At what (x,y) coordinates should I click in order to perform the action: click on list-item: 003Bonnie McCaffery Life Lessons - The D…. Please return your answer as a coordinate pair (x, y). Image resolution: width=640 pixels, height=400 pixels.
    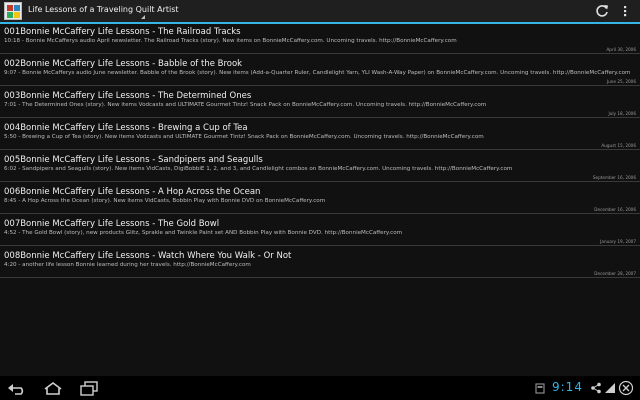
    Looking at the image, I should click on (320, 103).